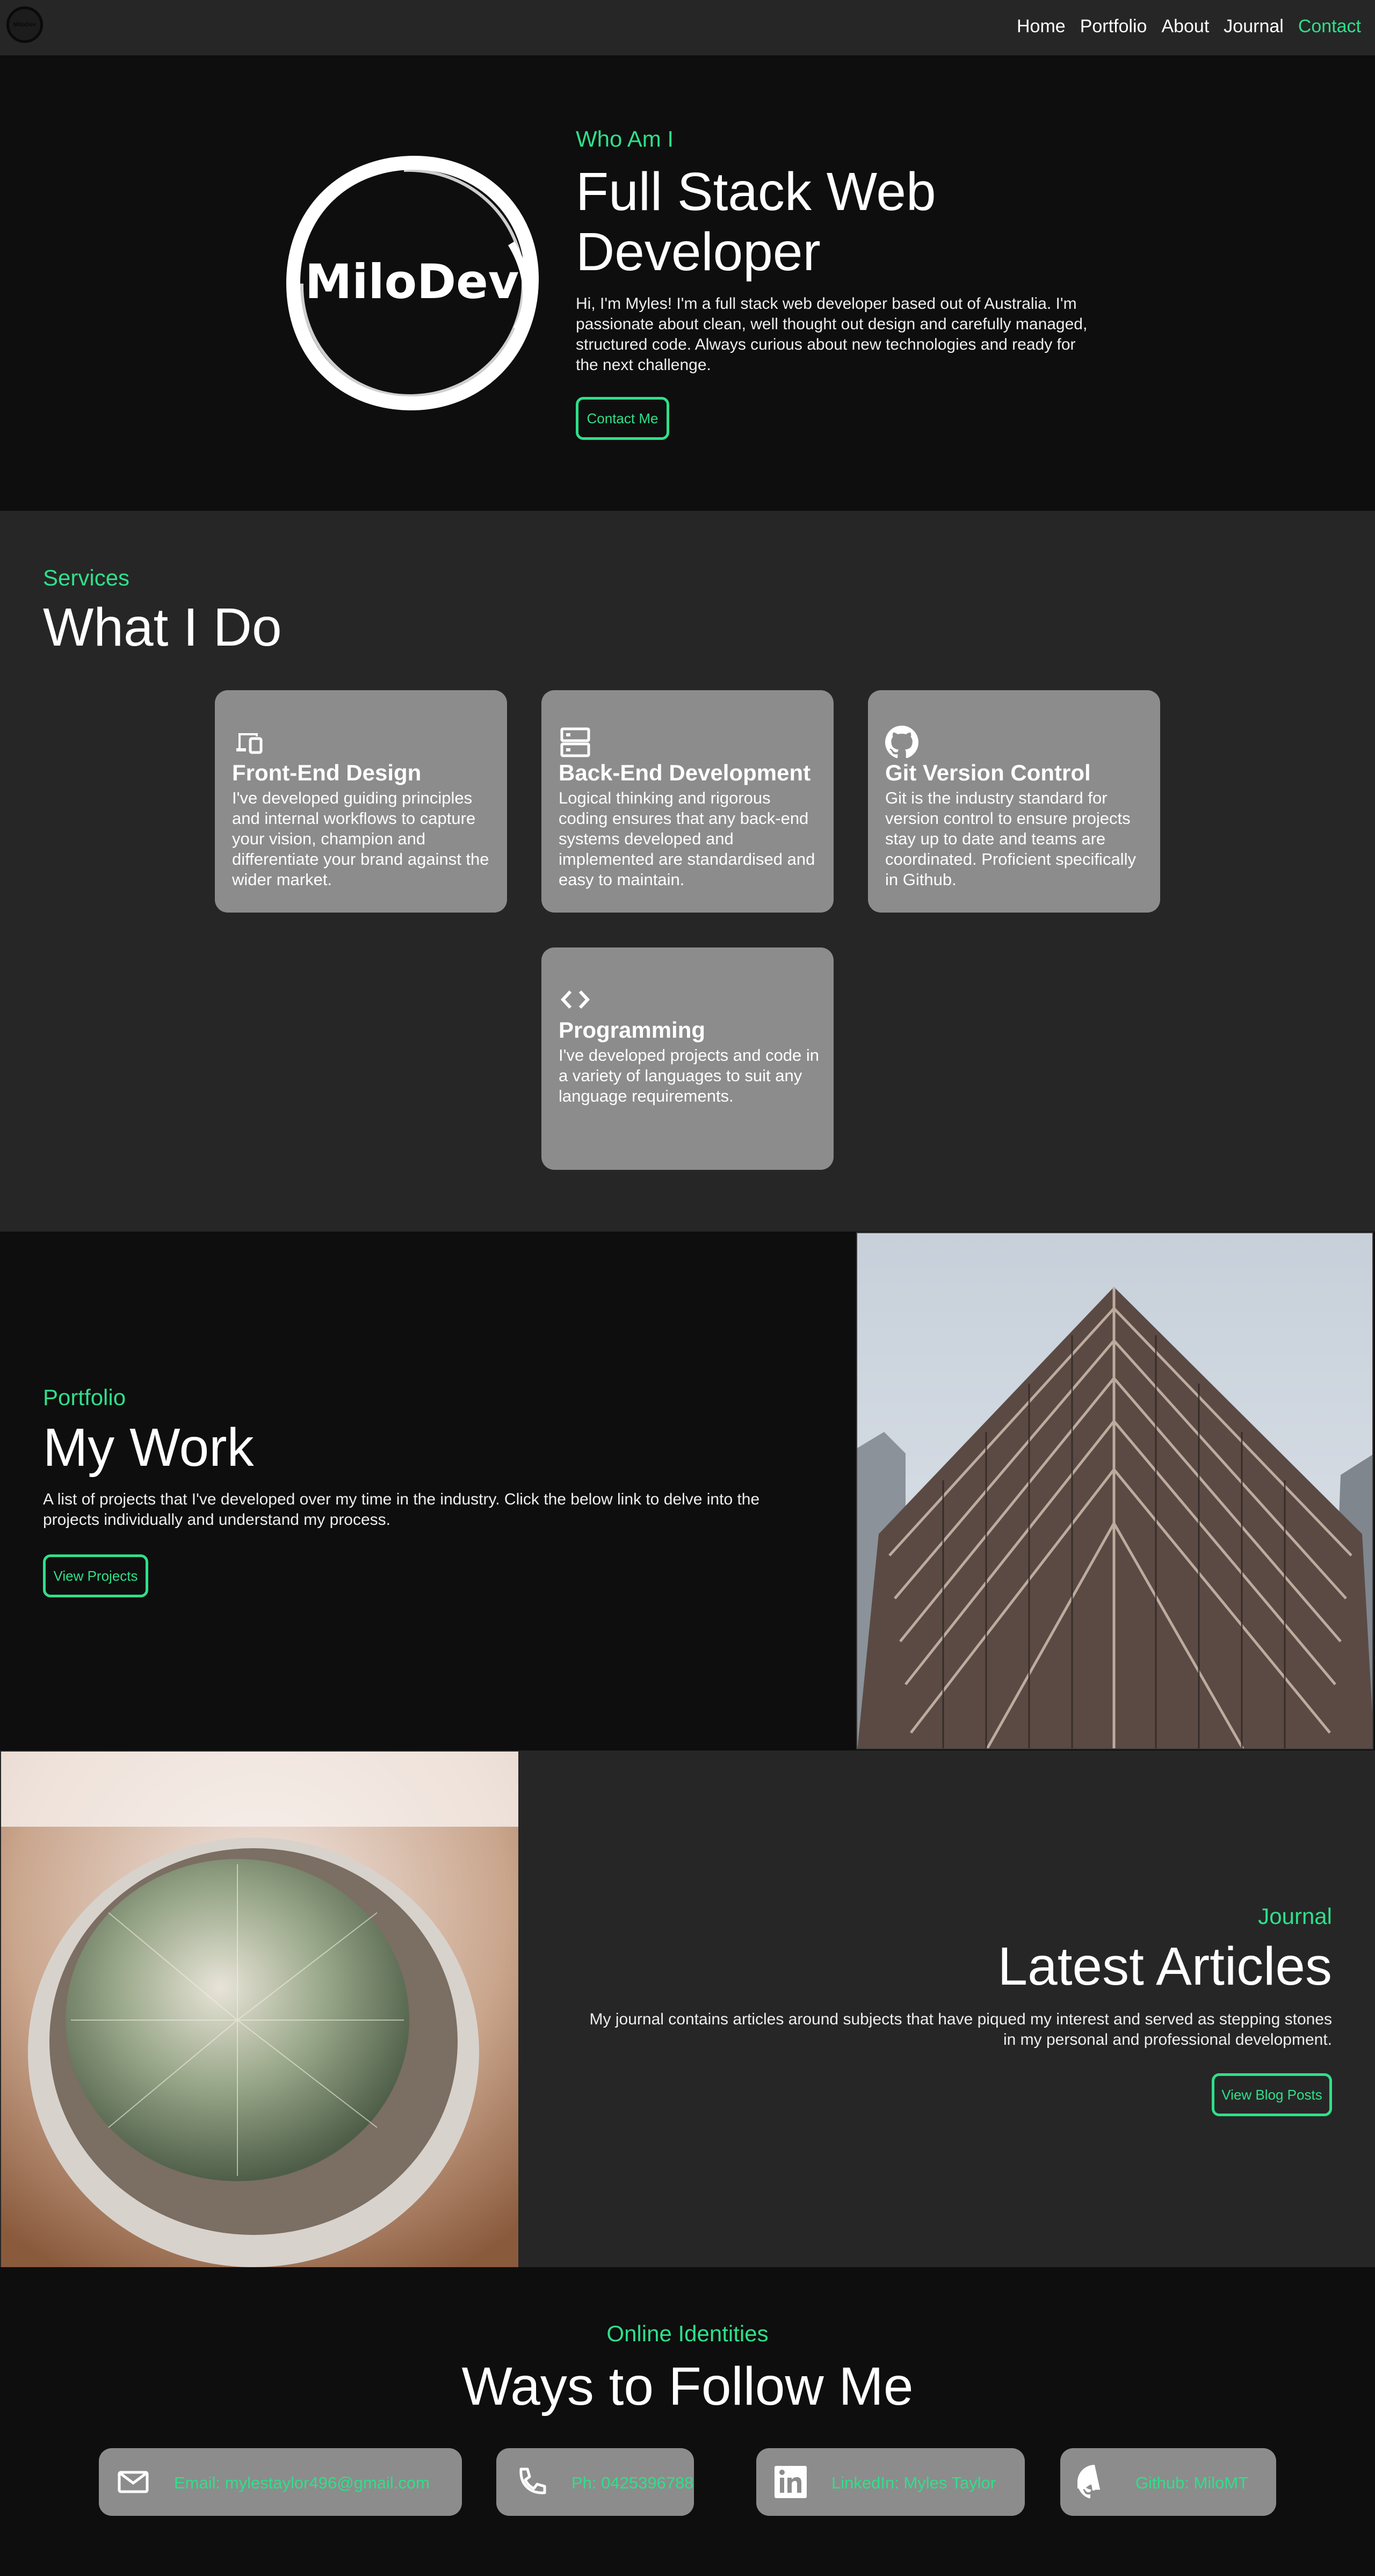  I want to click on contact-email-label: Email: mylestaylor496@gmail.com, so click(302, 2482).